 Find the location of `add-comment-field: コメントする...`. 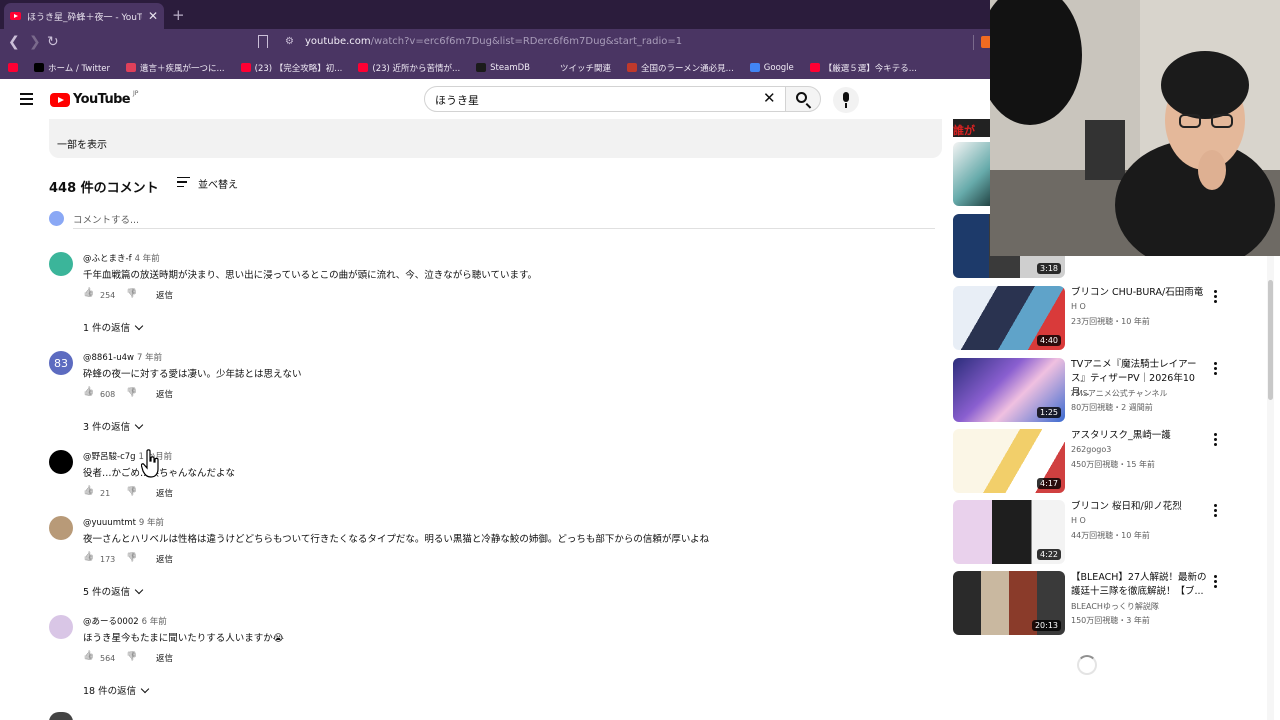

add-comment-field: コメントする... is located at coordinates (106, 219).